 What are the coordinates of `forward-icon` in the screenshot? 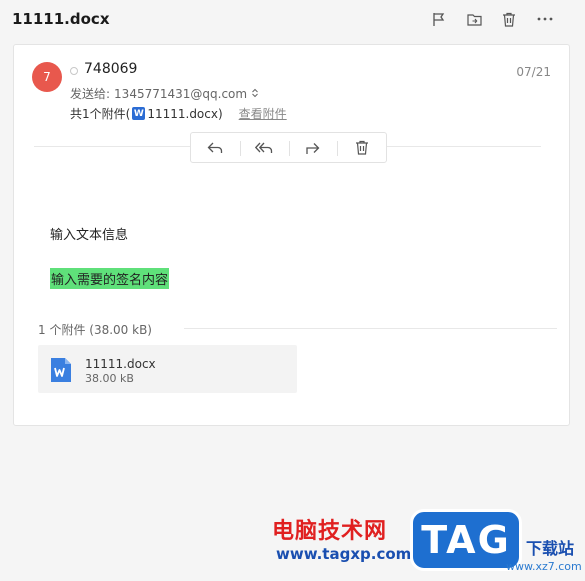 It's located at (313, 147).